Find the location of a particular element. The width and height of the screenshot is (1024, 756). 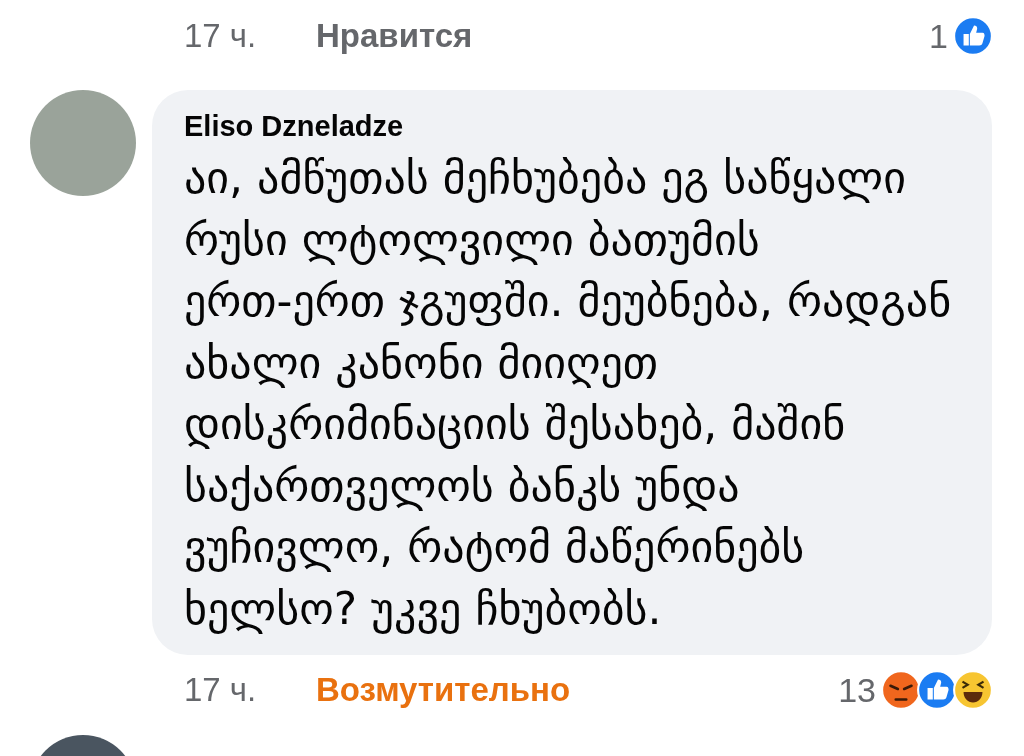

like-button: Нравится is located at coordinates (394, 36).